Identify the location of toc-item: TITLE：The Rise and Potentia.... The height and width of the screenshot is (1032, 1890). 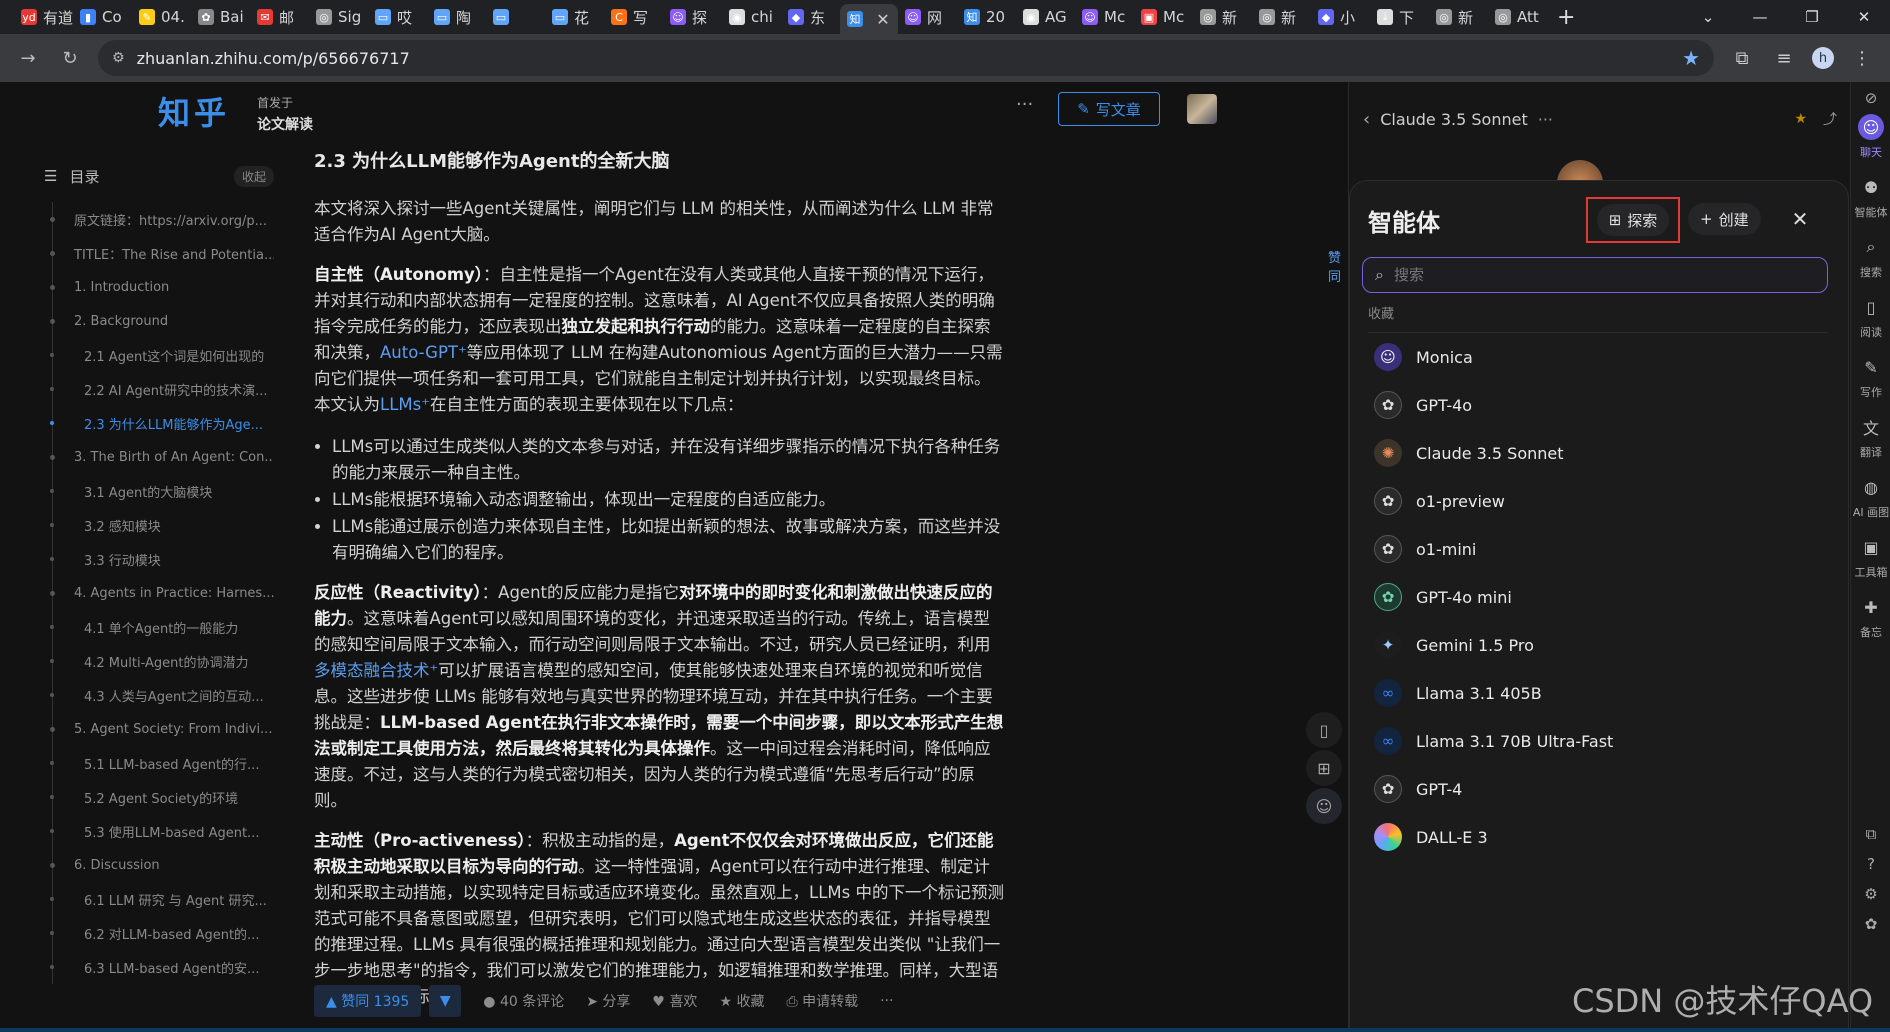
(159, 253).